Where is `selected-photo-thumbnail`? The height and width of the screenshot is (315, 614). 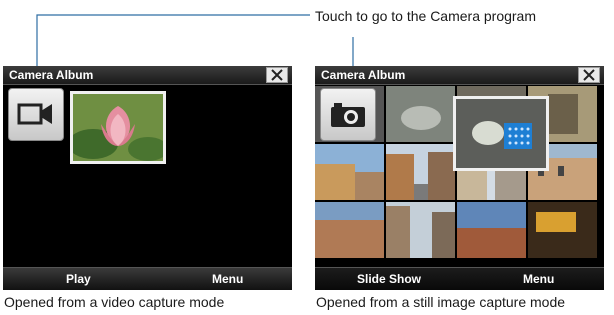 selected-photo-thumbnail is located at coordinates (501, 133).